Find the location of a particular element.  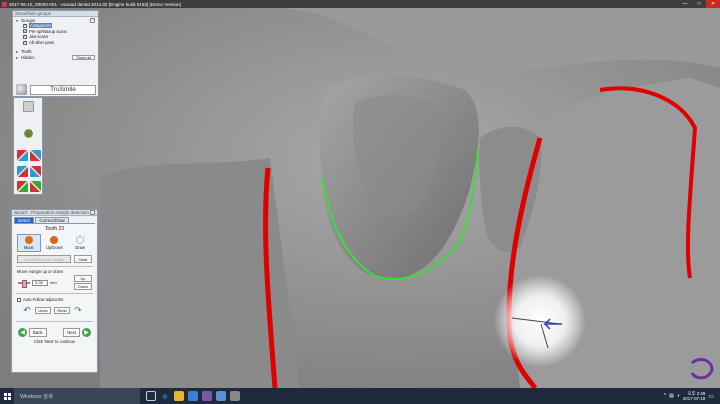

next-arrow-icon: ▶ is located at coordinates (86, 332).